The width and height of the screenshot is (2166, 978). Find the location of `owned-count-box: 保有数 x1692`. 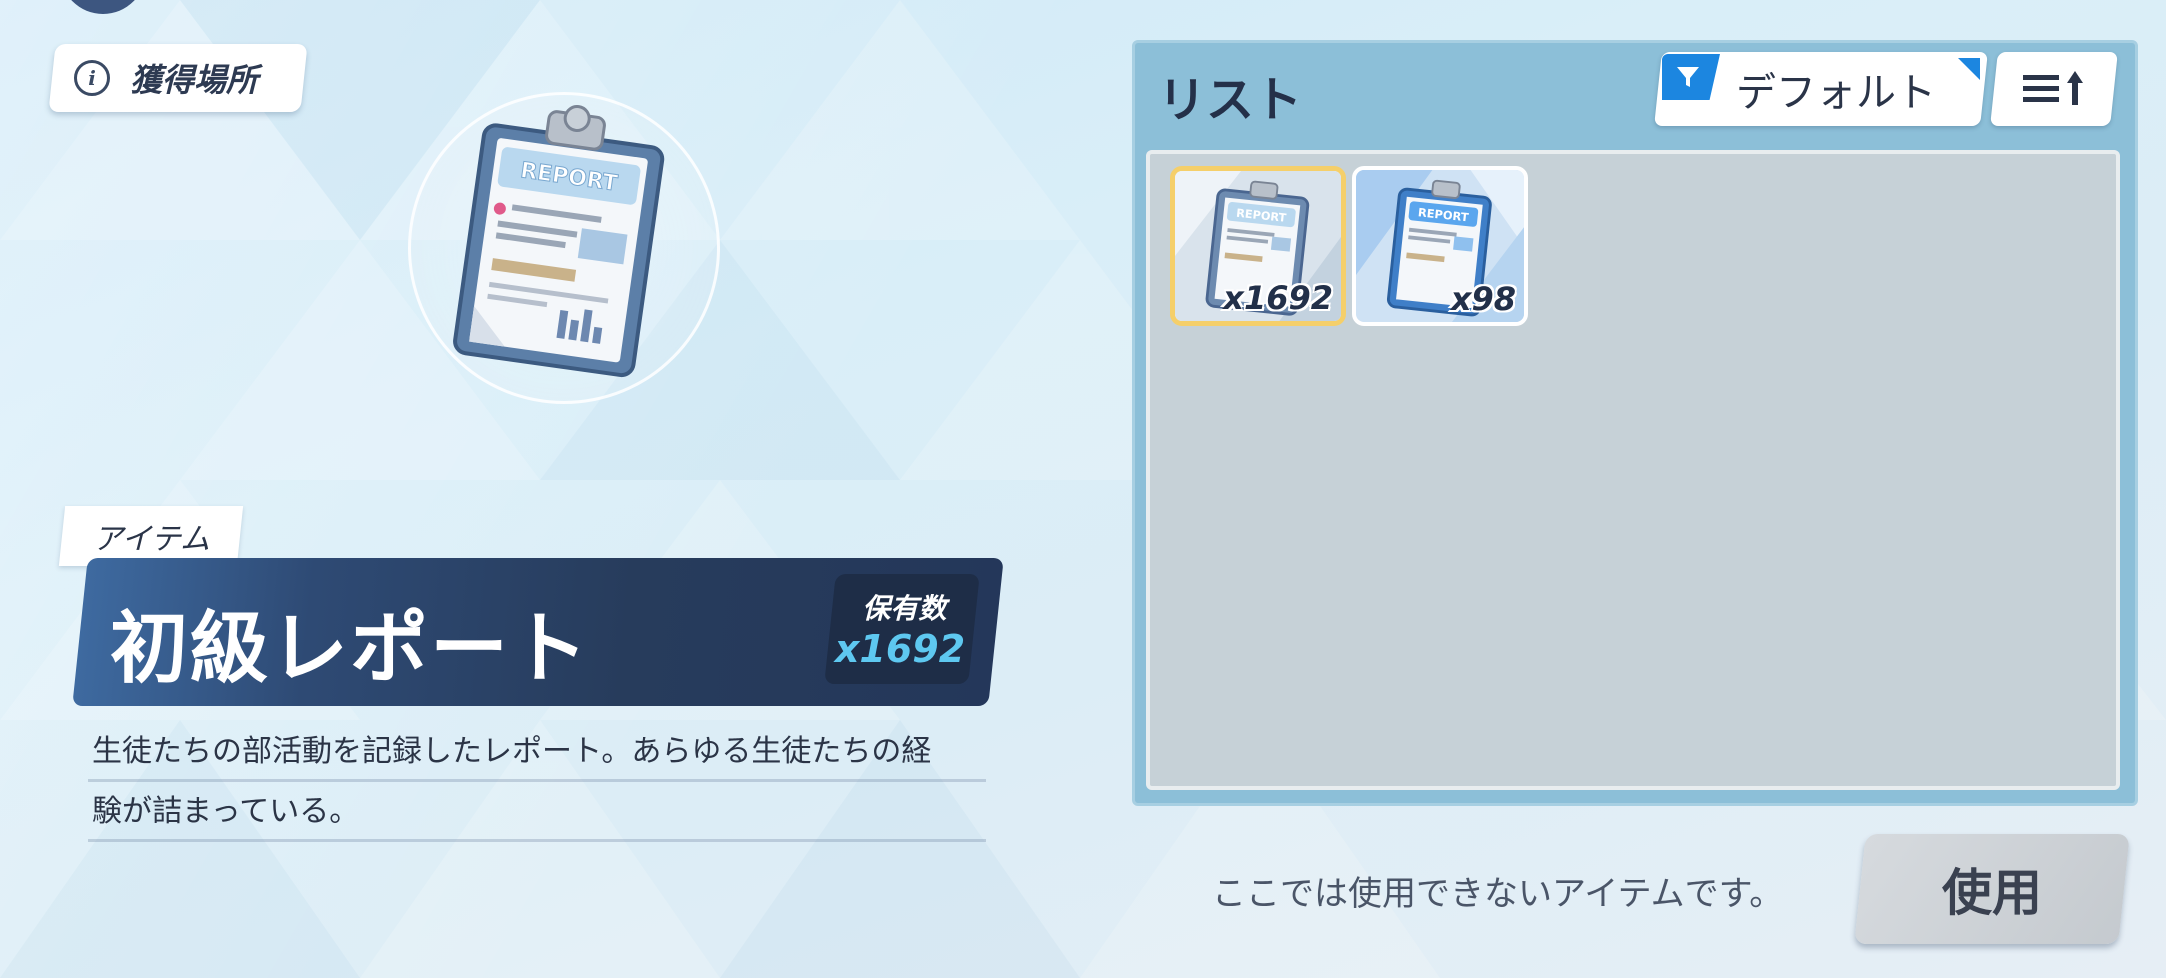

owned-count-box: 保有数 x1692 is located at coordinates (902, 629).